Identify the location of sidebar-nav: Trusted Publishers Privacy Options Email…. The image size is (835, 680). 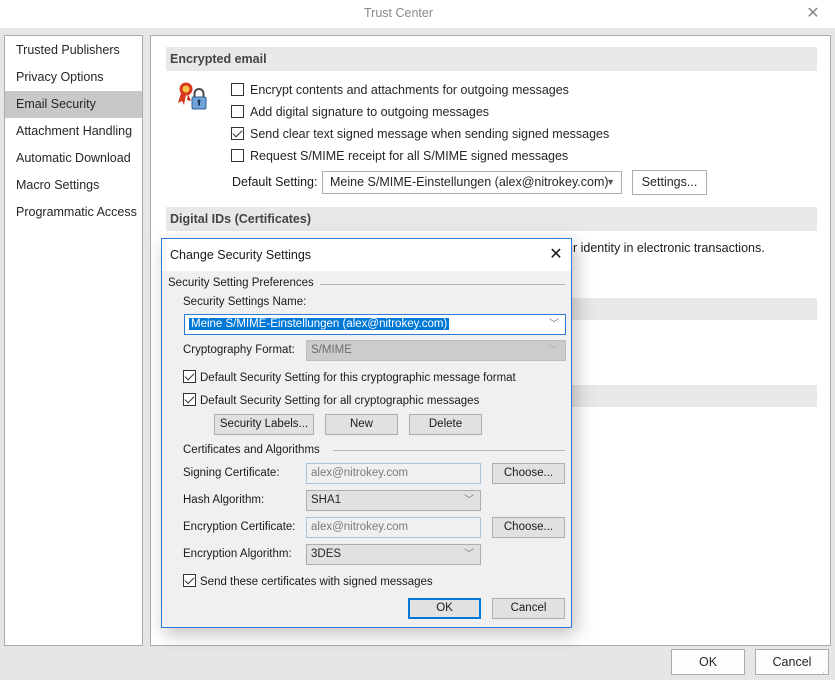
(73, 340).